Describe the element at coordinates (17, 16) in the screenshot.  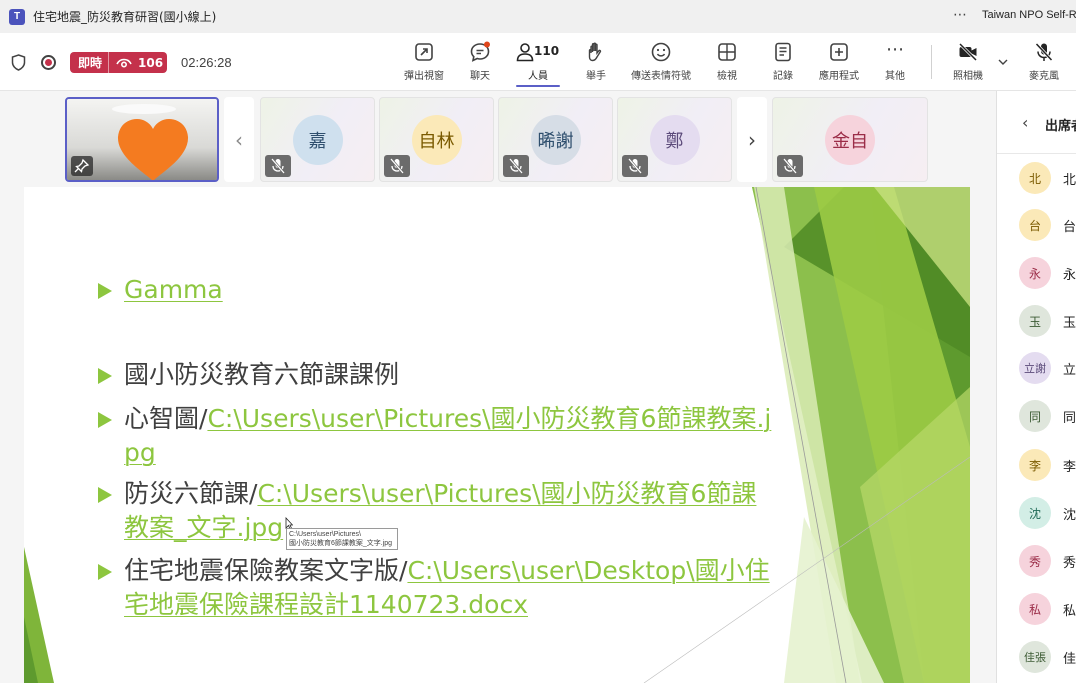
I see `teams-logo-icon: T` at that location.